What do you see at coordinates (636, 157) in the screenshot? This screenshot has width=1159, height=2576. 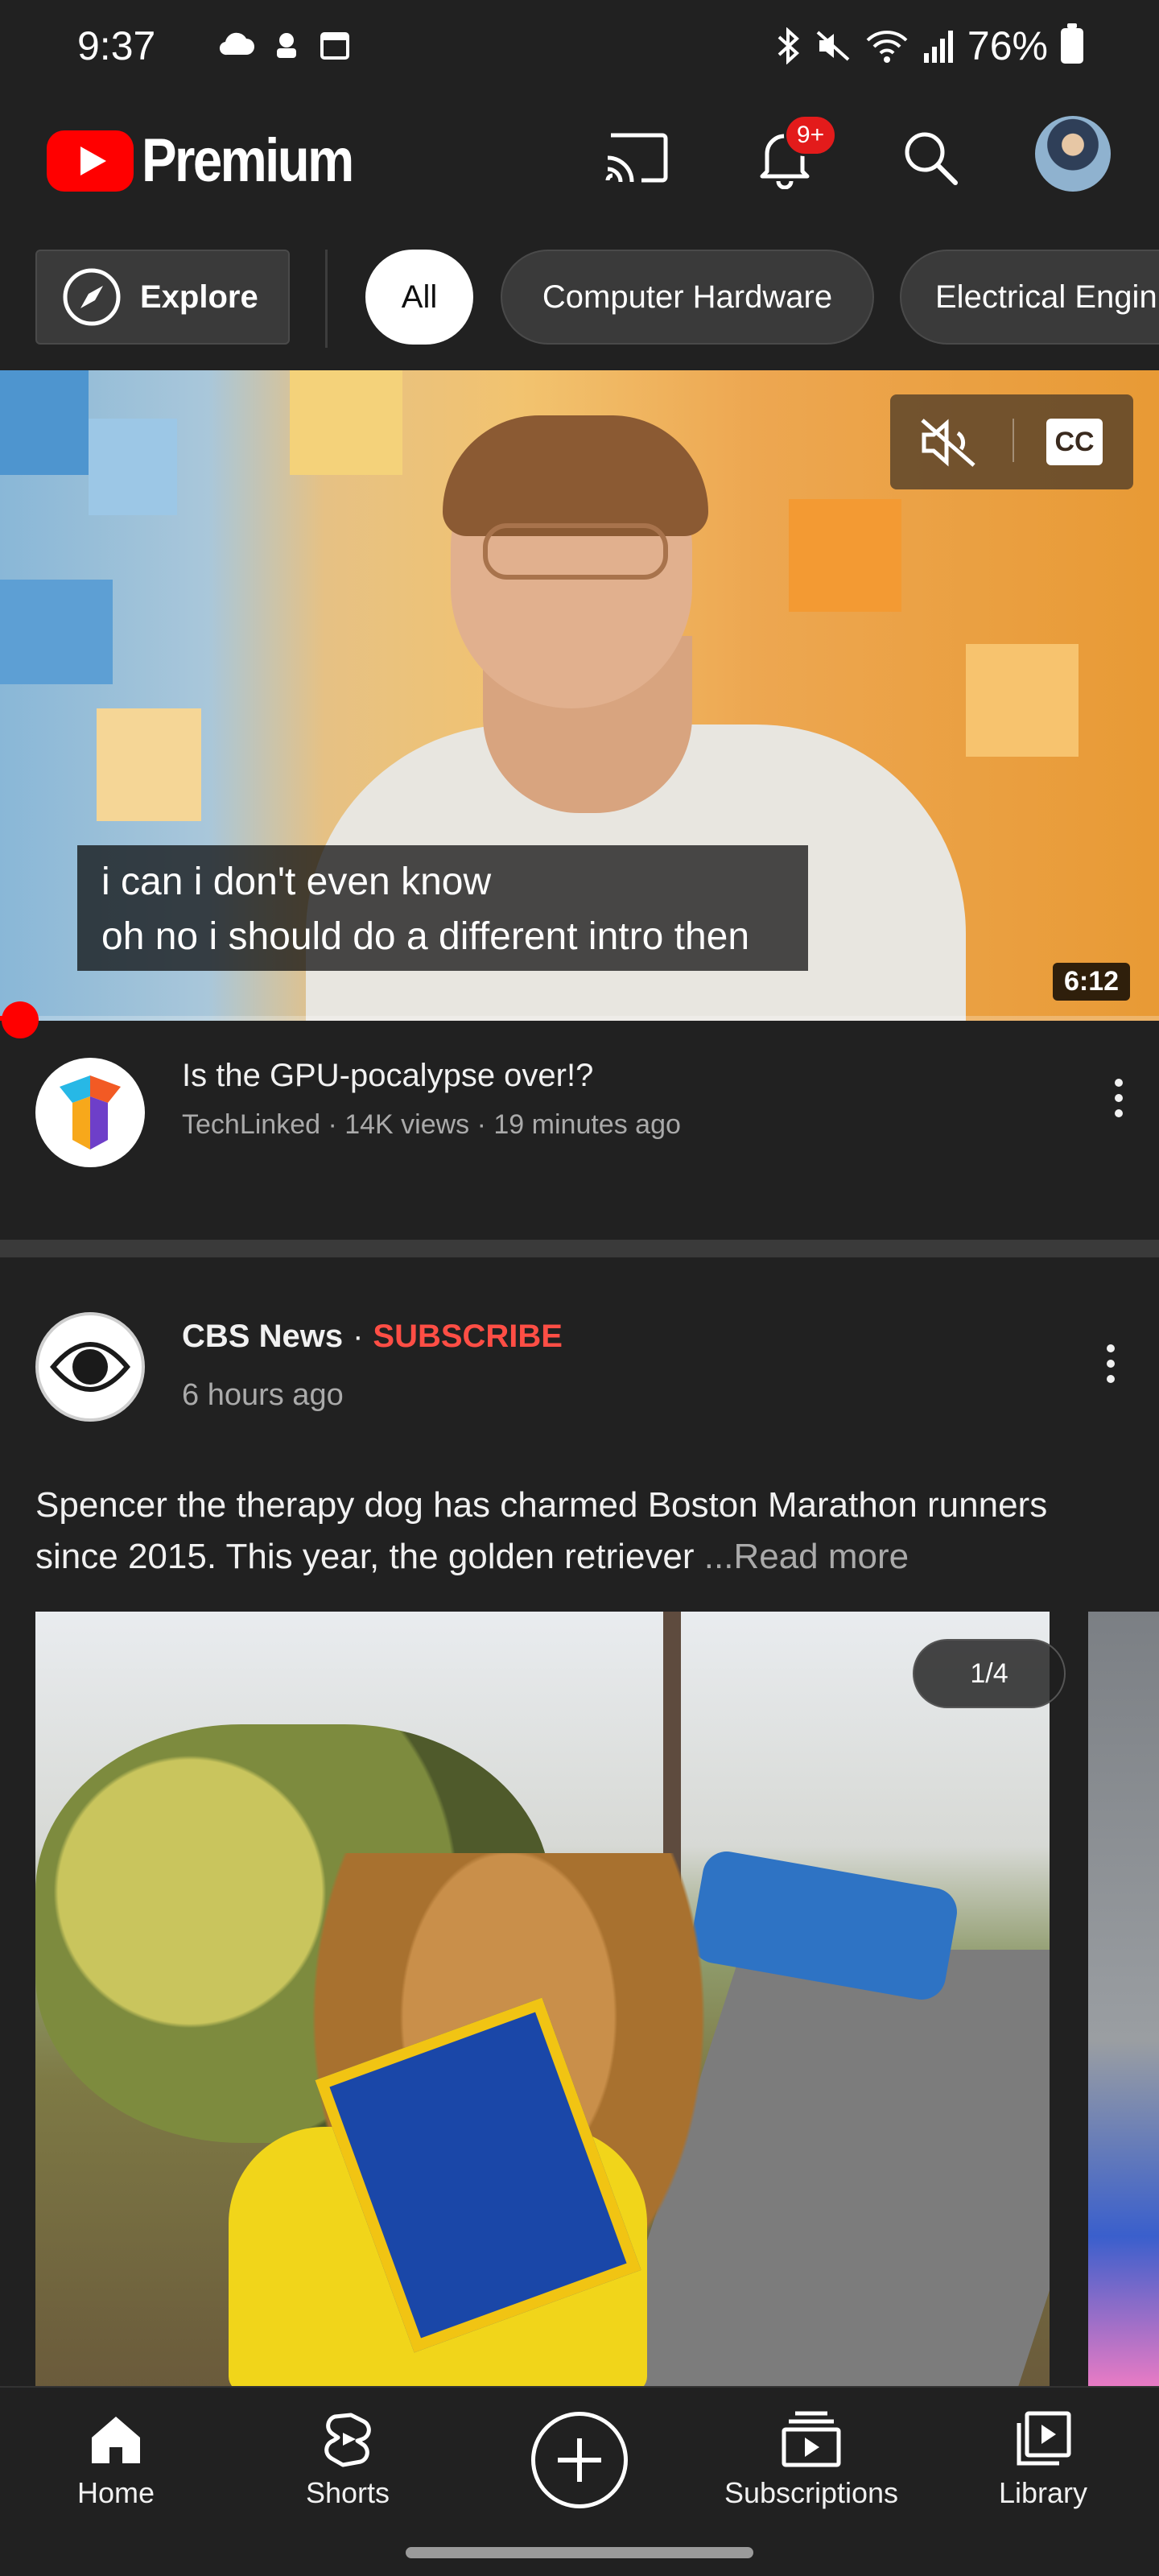 I see `cast-icon` at bounding box center [636, 157].